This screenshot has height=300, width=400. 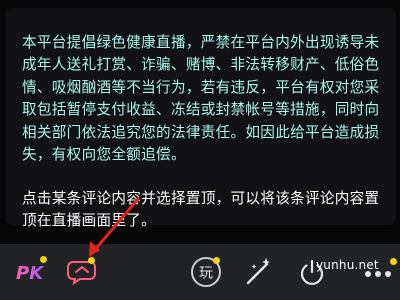 I want to click on red-arrow-annotation, so click(x=114, y=227).